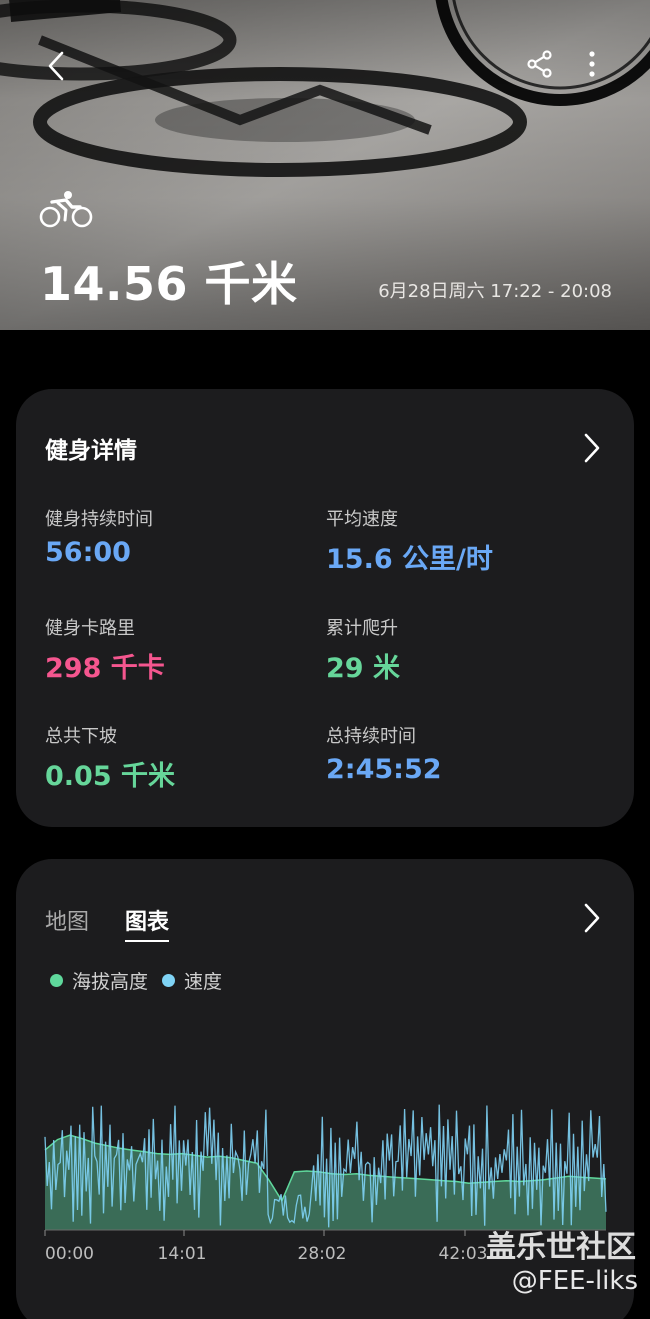 The width and height of the screenshot is (650, 1319). I want to click on metric-value: 15.6 公里/时, so click(409, 559).